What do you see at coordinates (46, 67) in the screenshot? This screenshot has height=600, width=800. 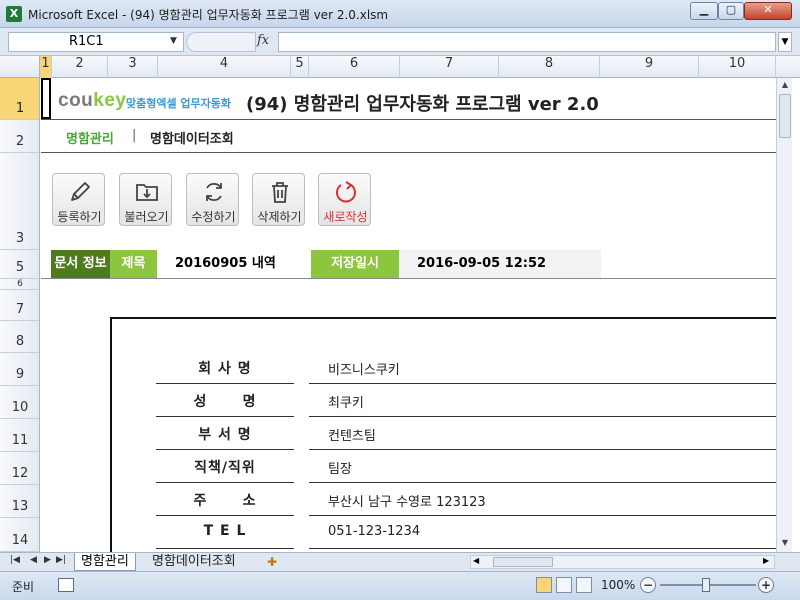 I see `column-header: 1` at bounding box center [46, 67].